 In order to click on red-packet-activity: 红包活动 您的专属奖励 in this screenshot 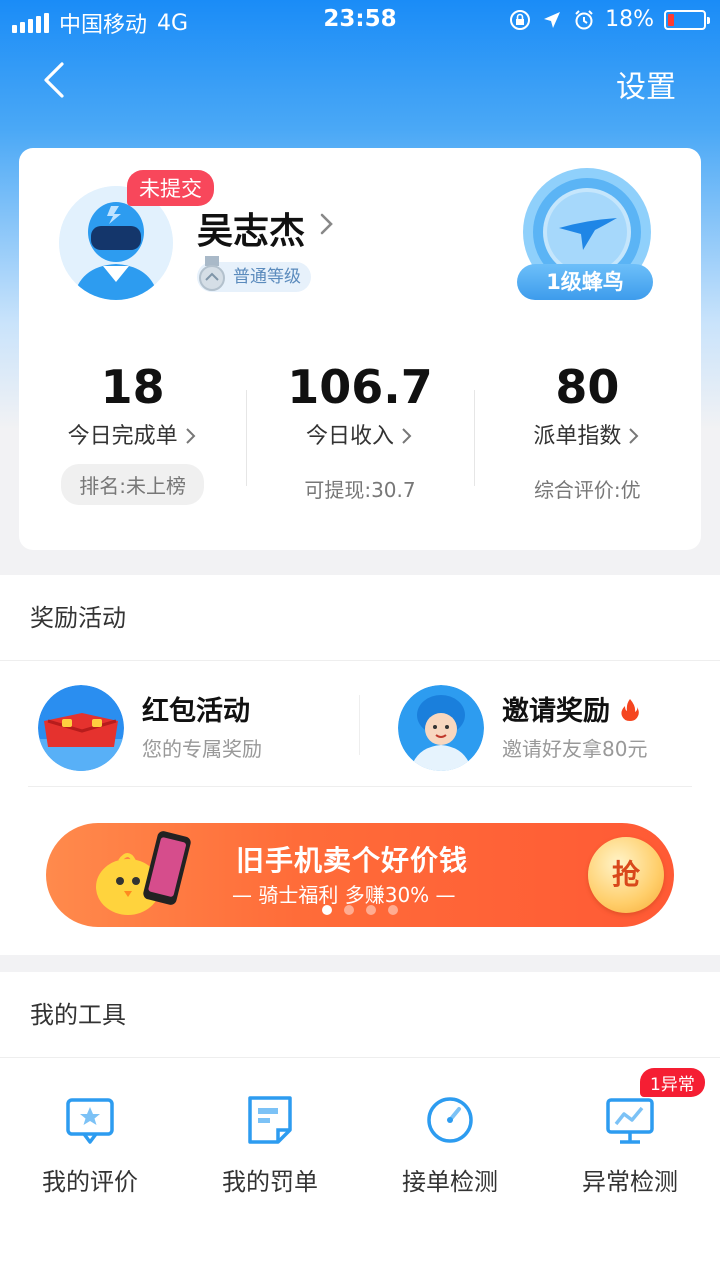, I will do `click(198, 727)`.